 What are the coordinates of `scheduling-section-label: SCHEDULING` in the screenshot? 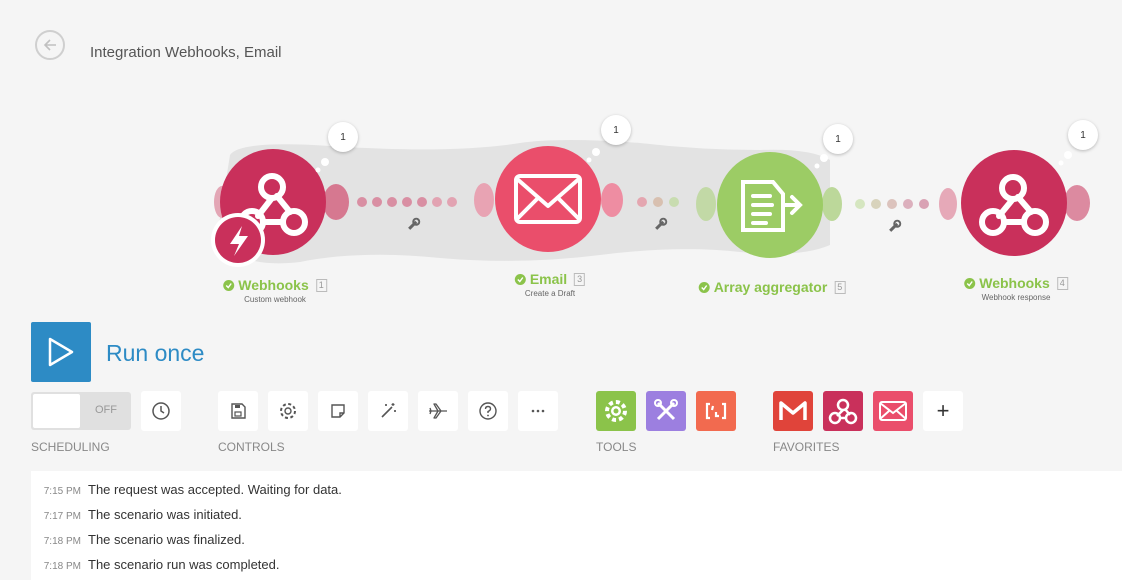 It's located at (70, 447).